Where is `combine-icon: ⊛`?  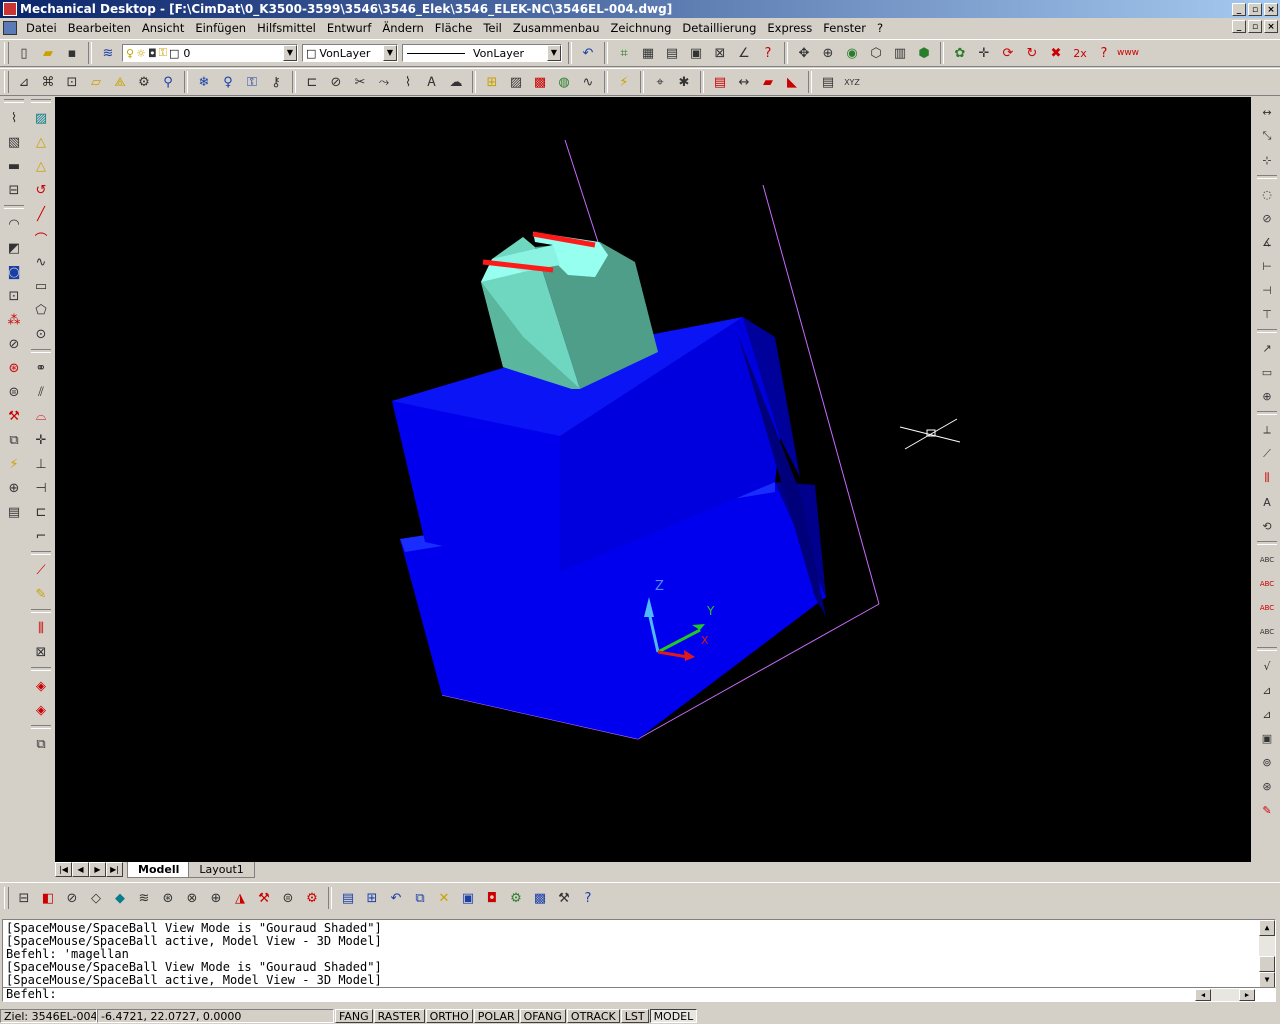 combine-icon: ⊛ is located at coordinates (14, 368).